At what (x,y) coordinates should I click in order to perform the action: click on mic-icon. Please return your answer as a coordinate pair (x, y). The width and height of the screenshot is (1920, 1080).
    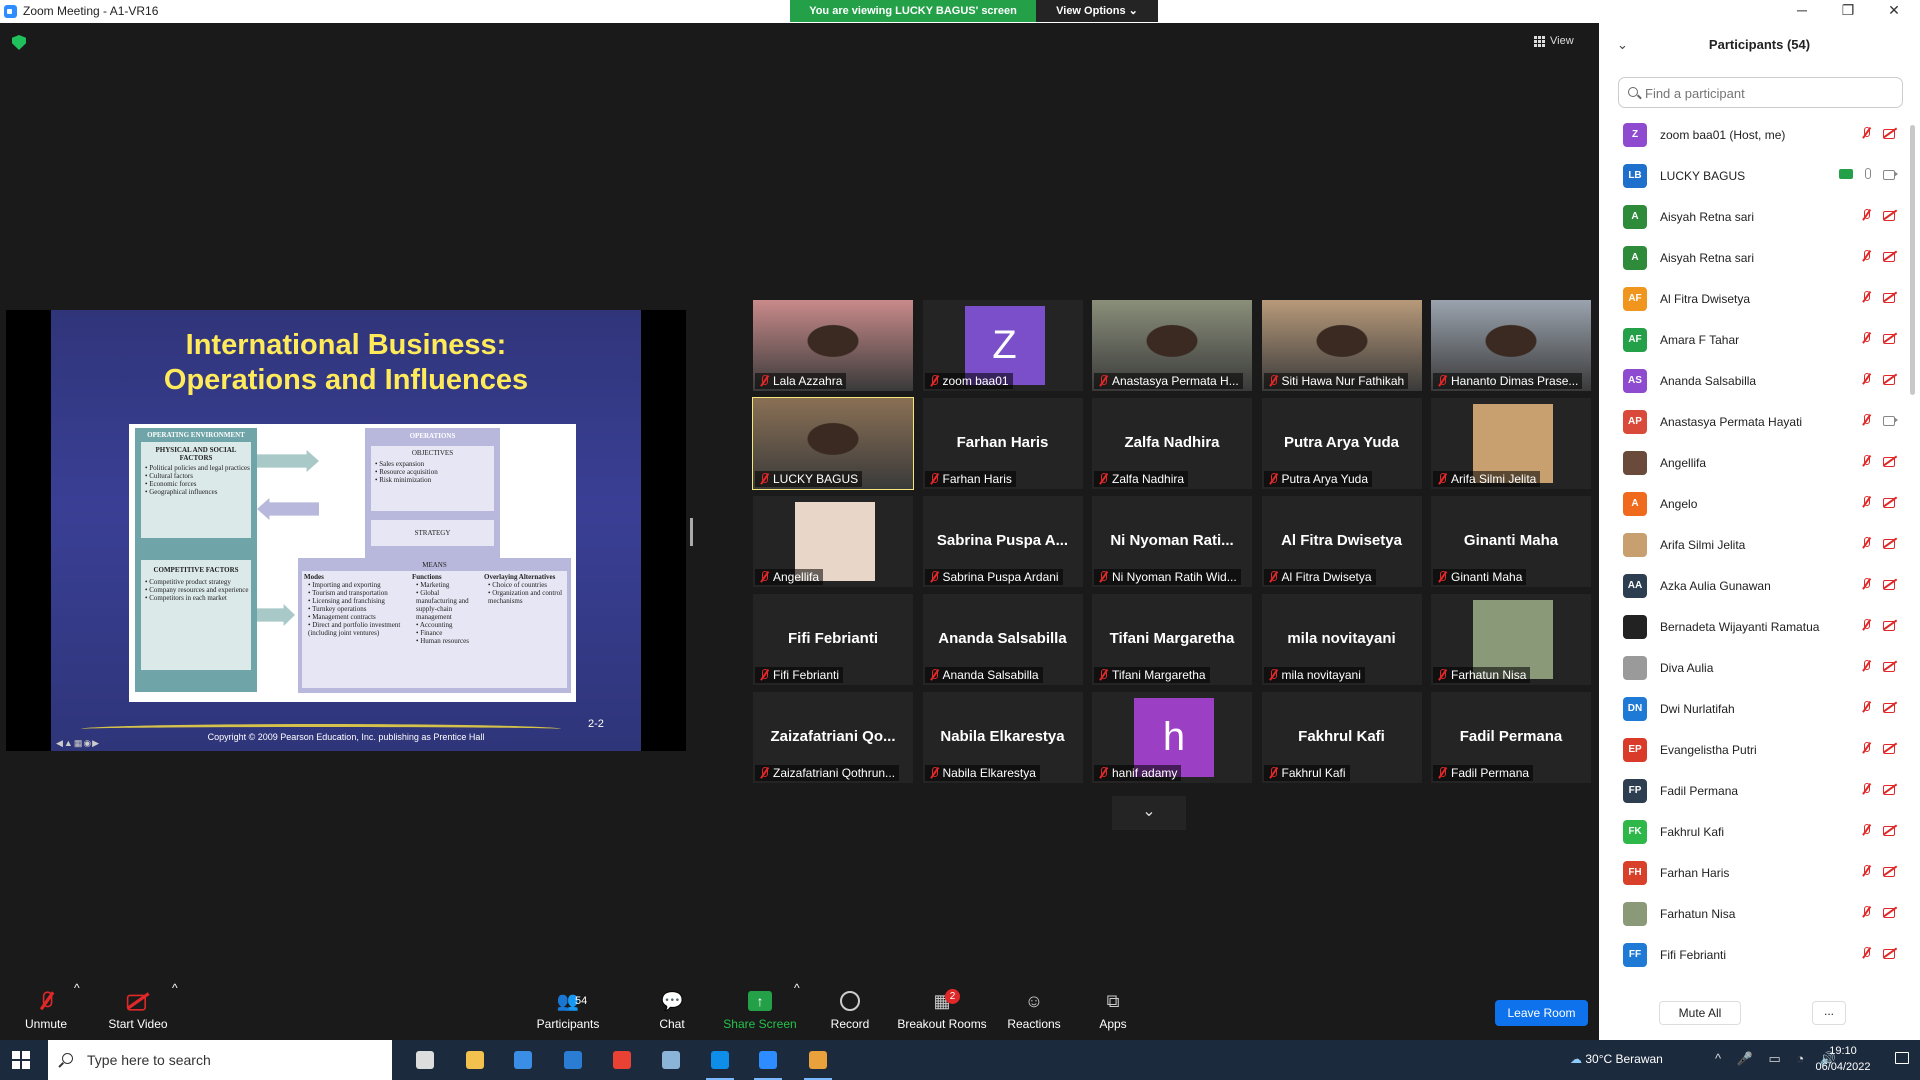
    Looking at the image, I should click on (1868, 173).